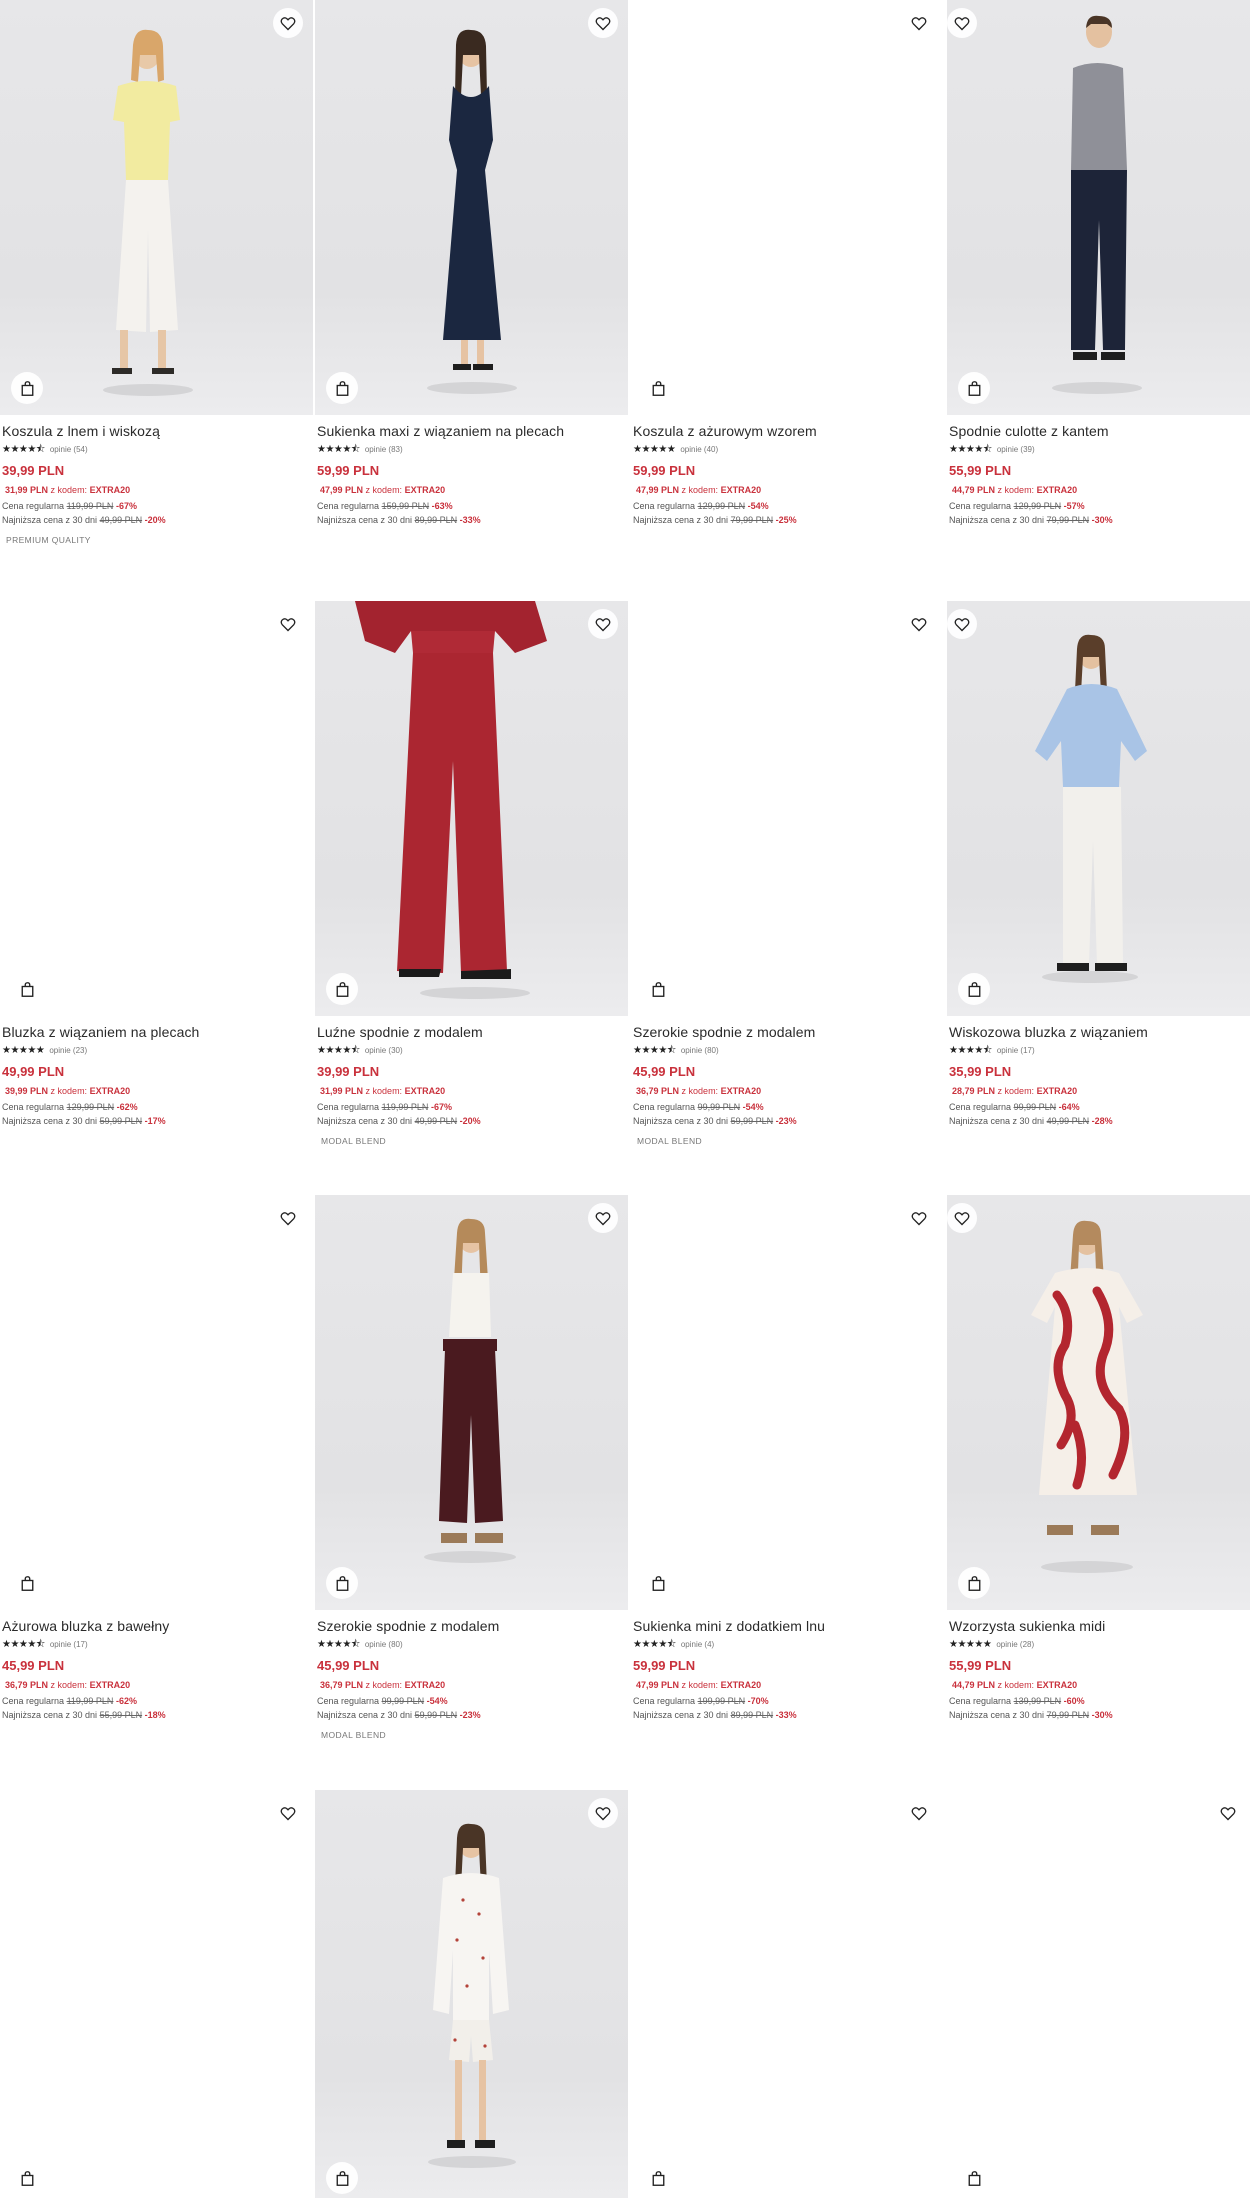  Describe the element at coordinates (348, 470) in the screenshot. I see `current-price: 59,99 PLN` at that location.